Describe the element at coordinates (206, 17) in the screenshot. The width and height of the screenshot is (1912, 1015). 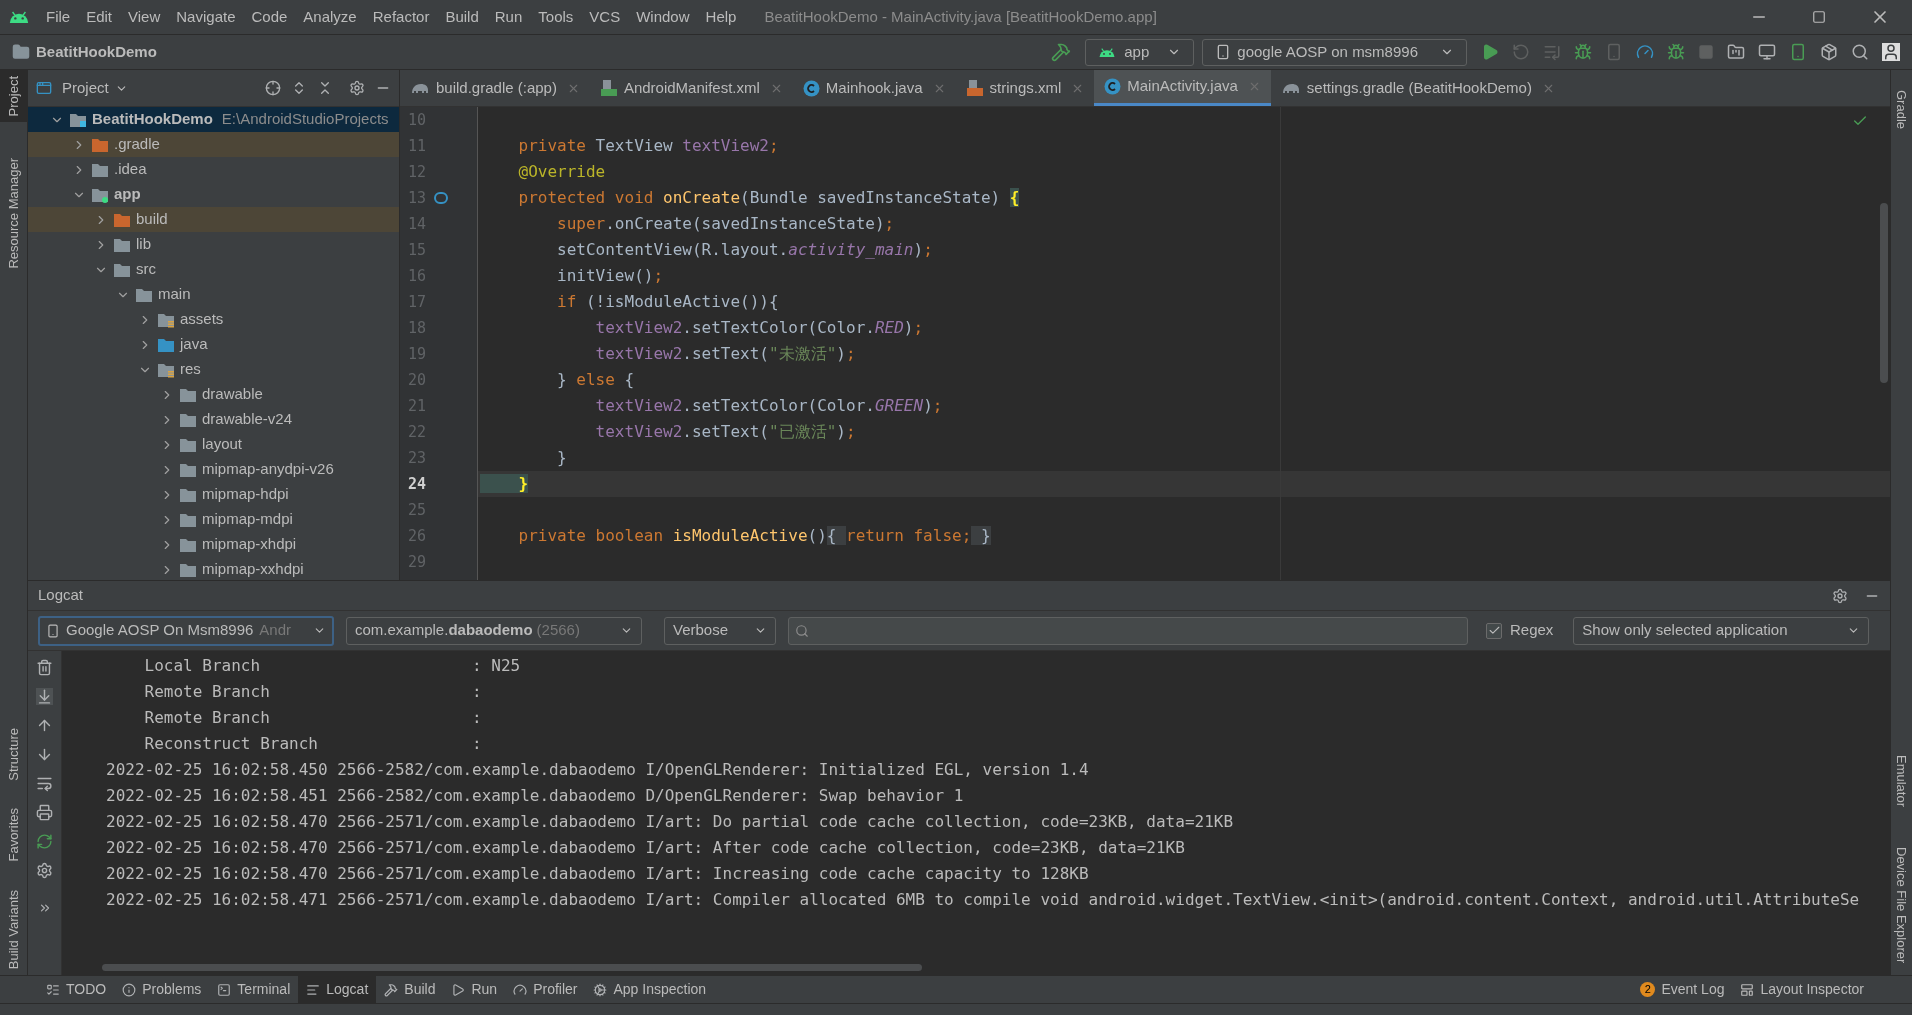
I see `menu-item: Navigate` at that location.